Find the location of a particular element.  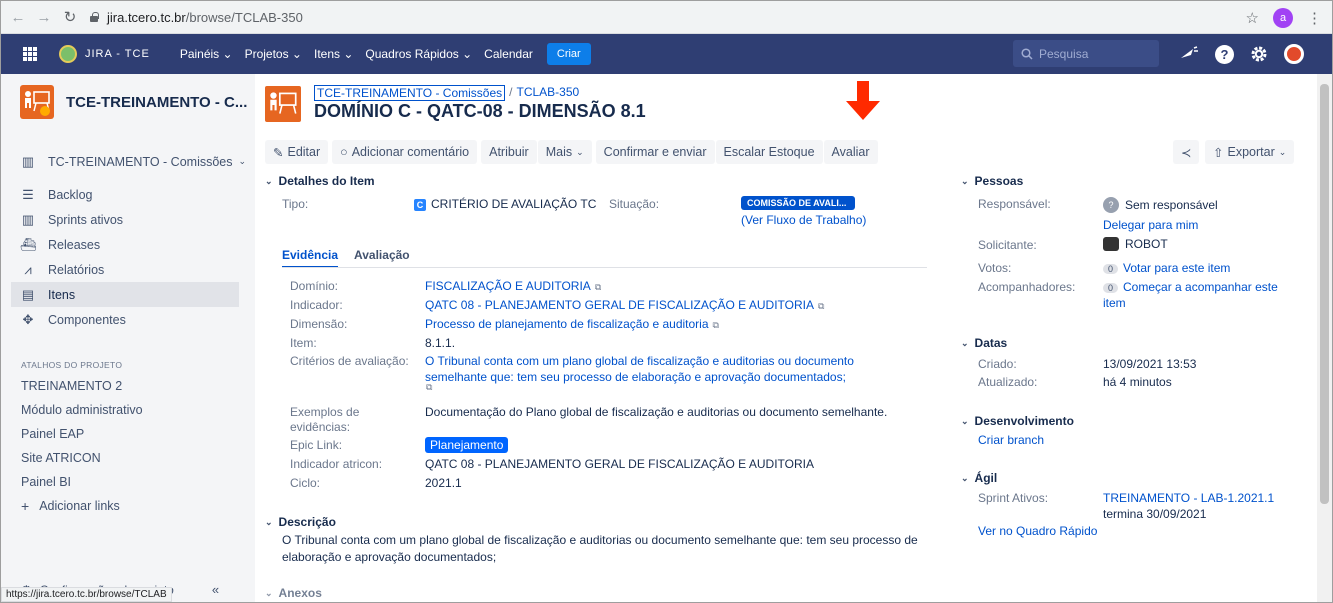

watch-link-line2: item is located at coordinates (1114, 303).